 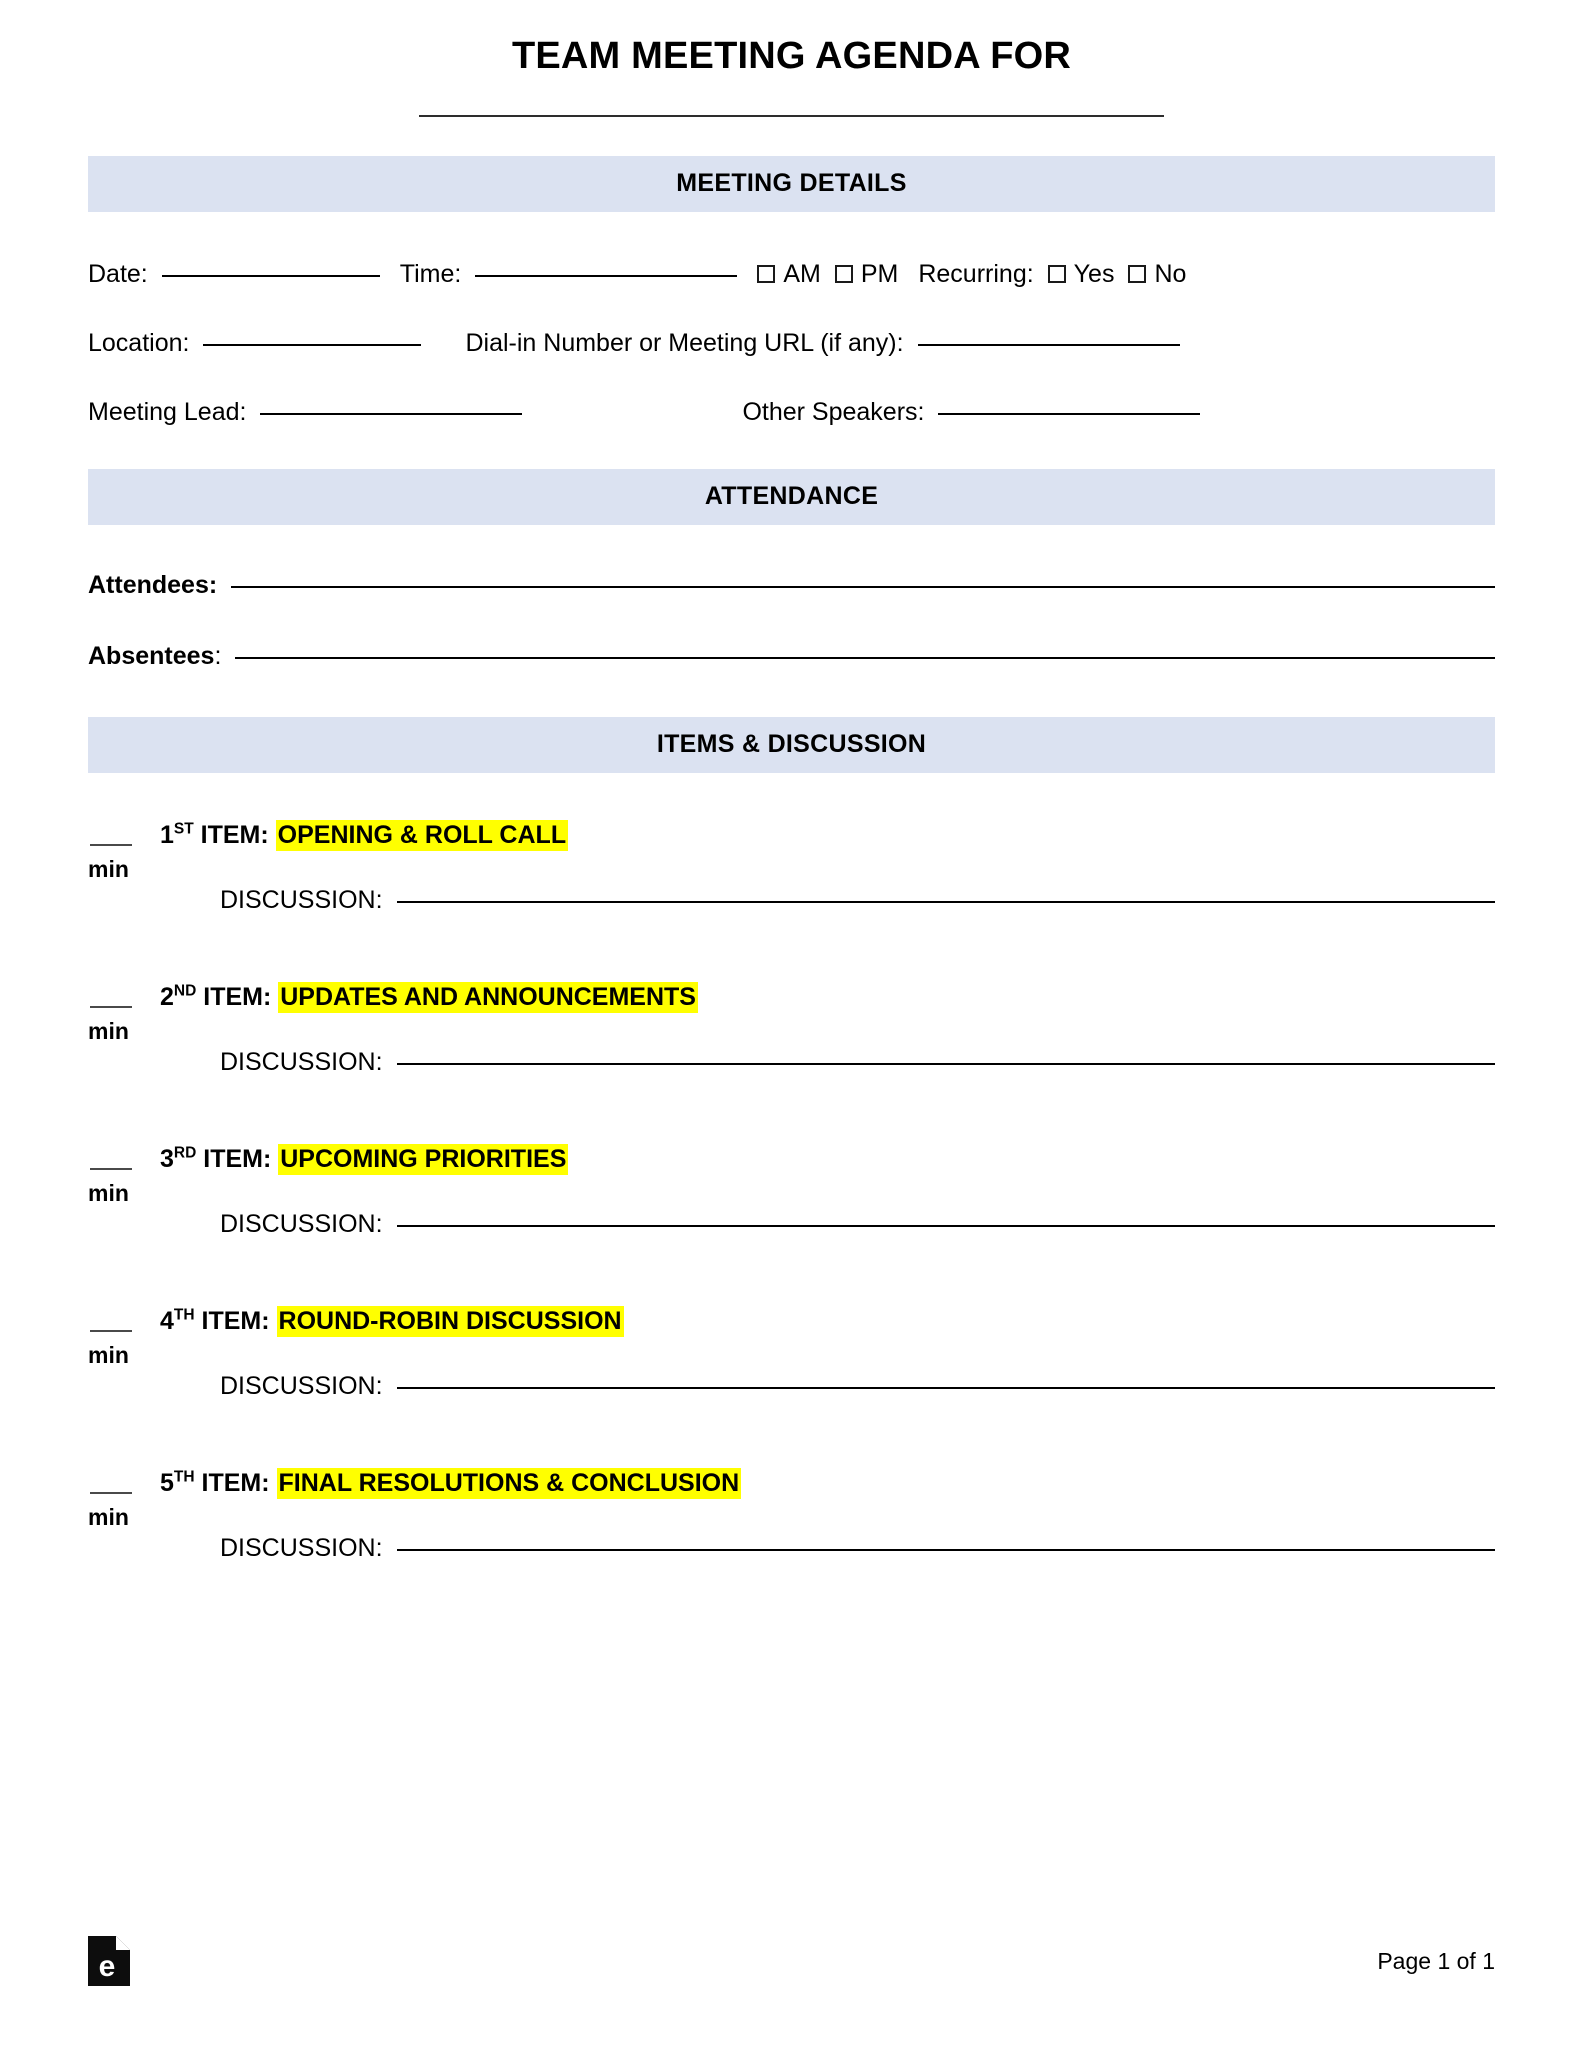 What do you see at coordinates (450, 1321) in the screenshot?
I see `agenda-item-name: ROUND-ROBIN DISCUSSION` at bounding box center [450, 1321].